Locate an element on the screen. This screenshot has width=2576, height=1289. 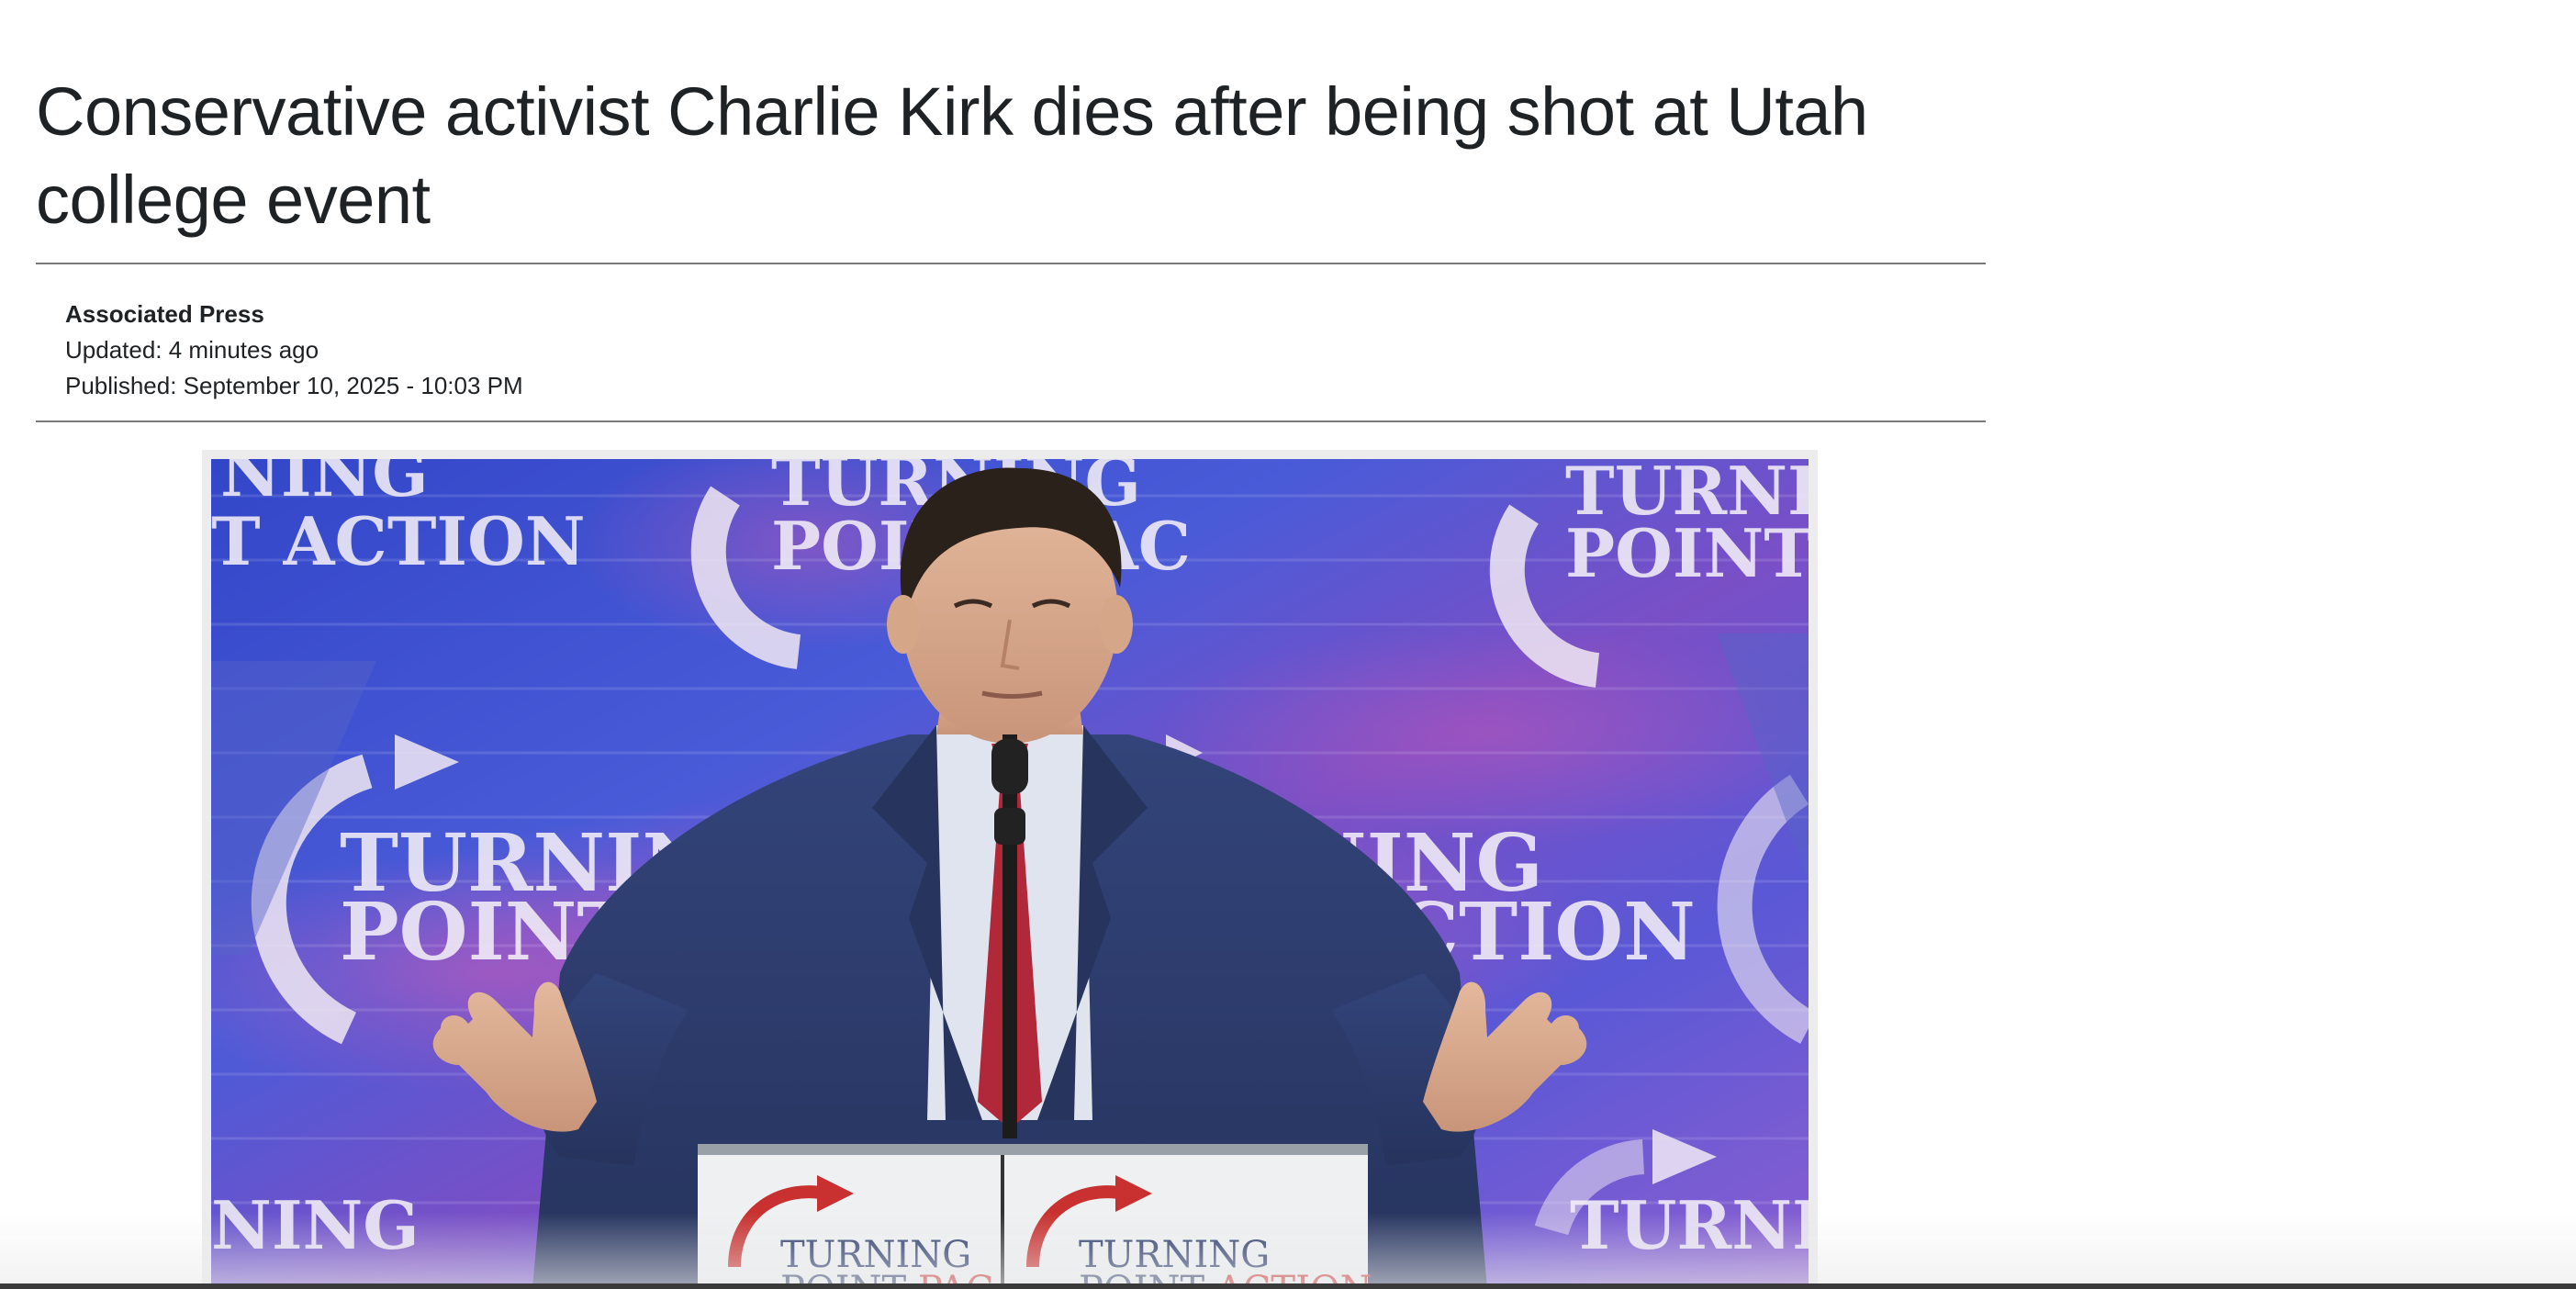
backdrop-text: NING is located at coordinates (315, 1225).